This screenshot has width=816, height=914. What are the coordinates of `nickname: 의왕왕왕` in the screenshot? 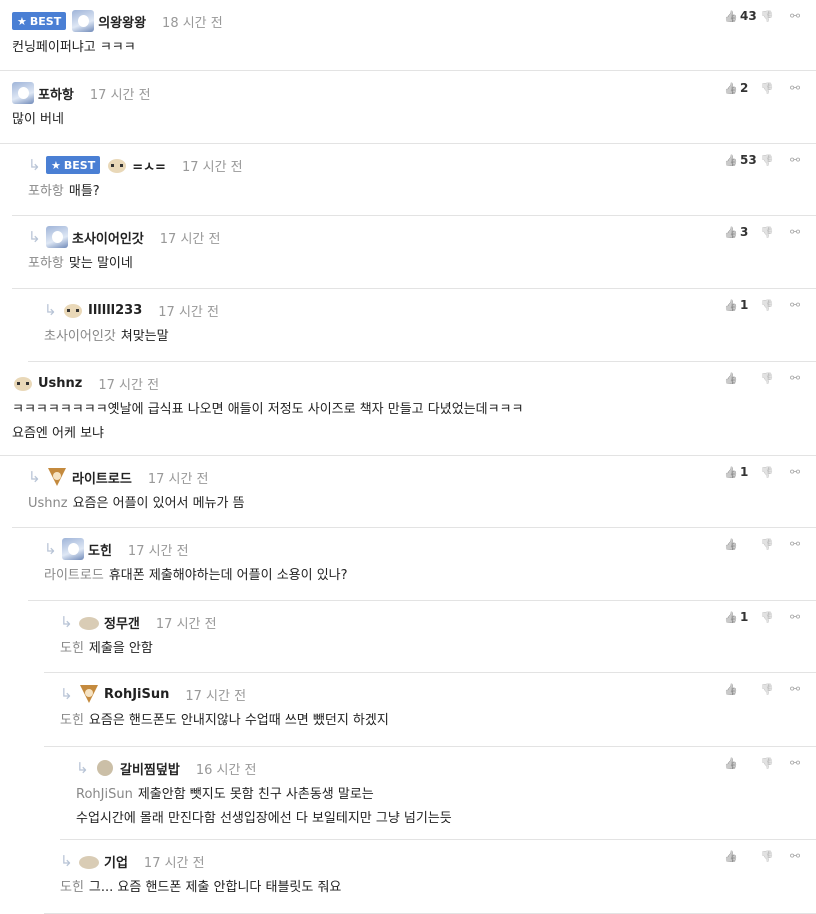 It's located at (122, 21).